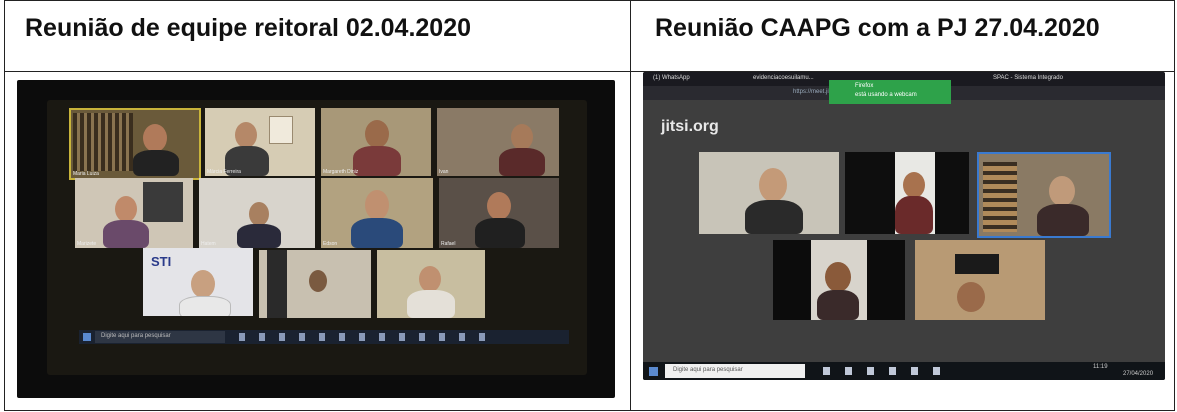 The image size is (1177, 412). Describe the element at coordinates (671, 78) in the screenshot. I see `browser-tab: (1) WhatsApp` at that location.